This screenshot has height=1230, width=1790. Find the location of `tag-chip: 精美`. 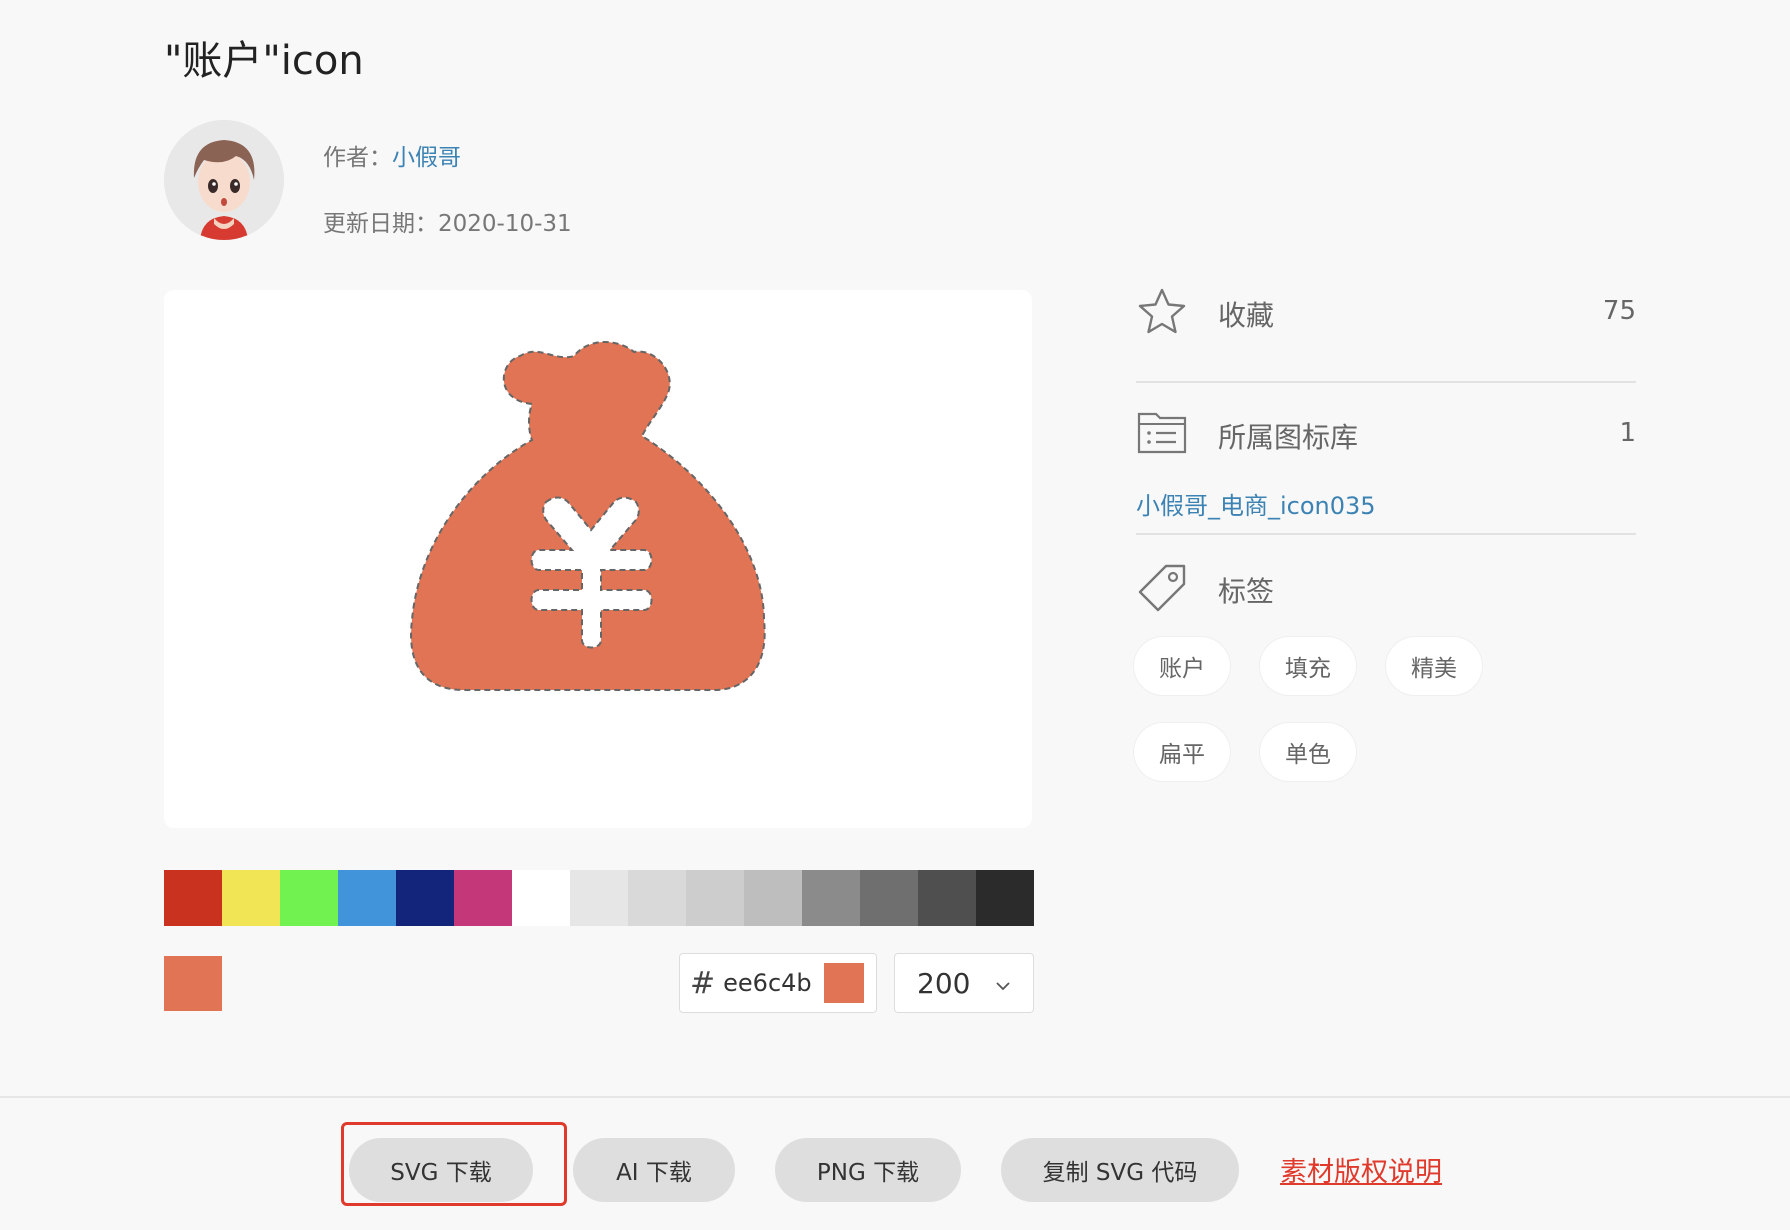

tag-chip: 精美 is located at coordinates (1434, 666).